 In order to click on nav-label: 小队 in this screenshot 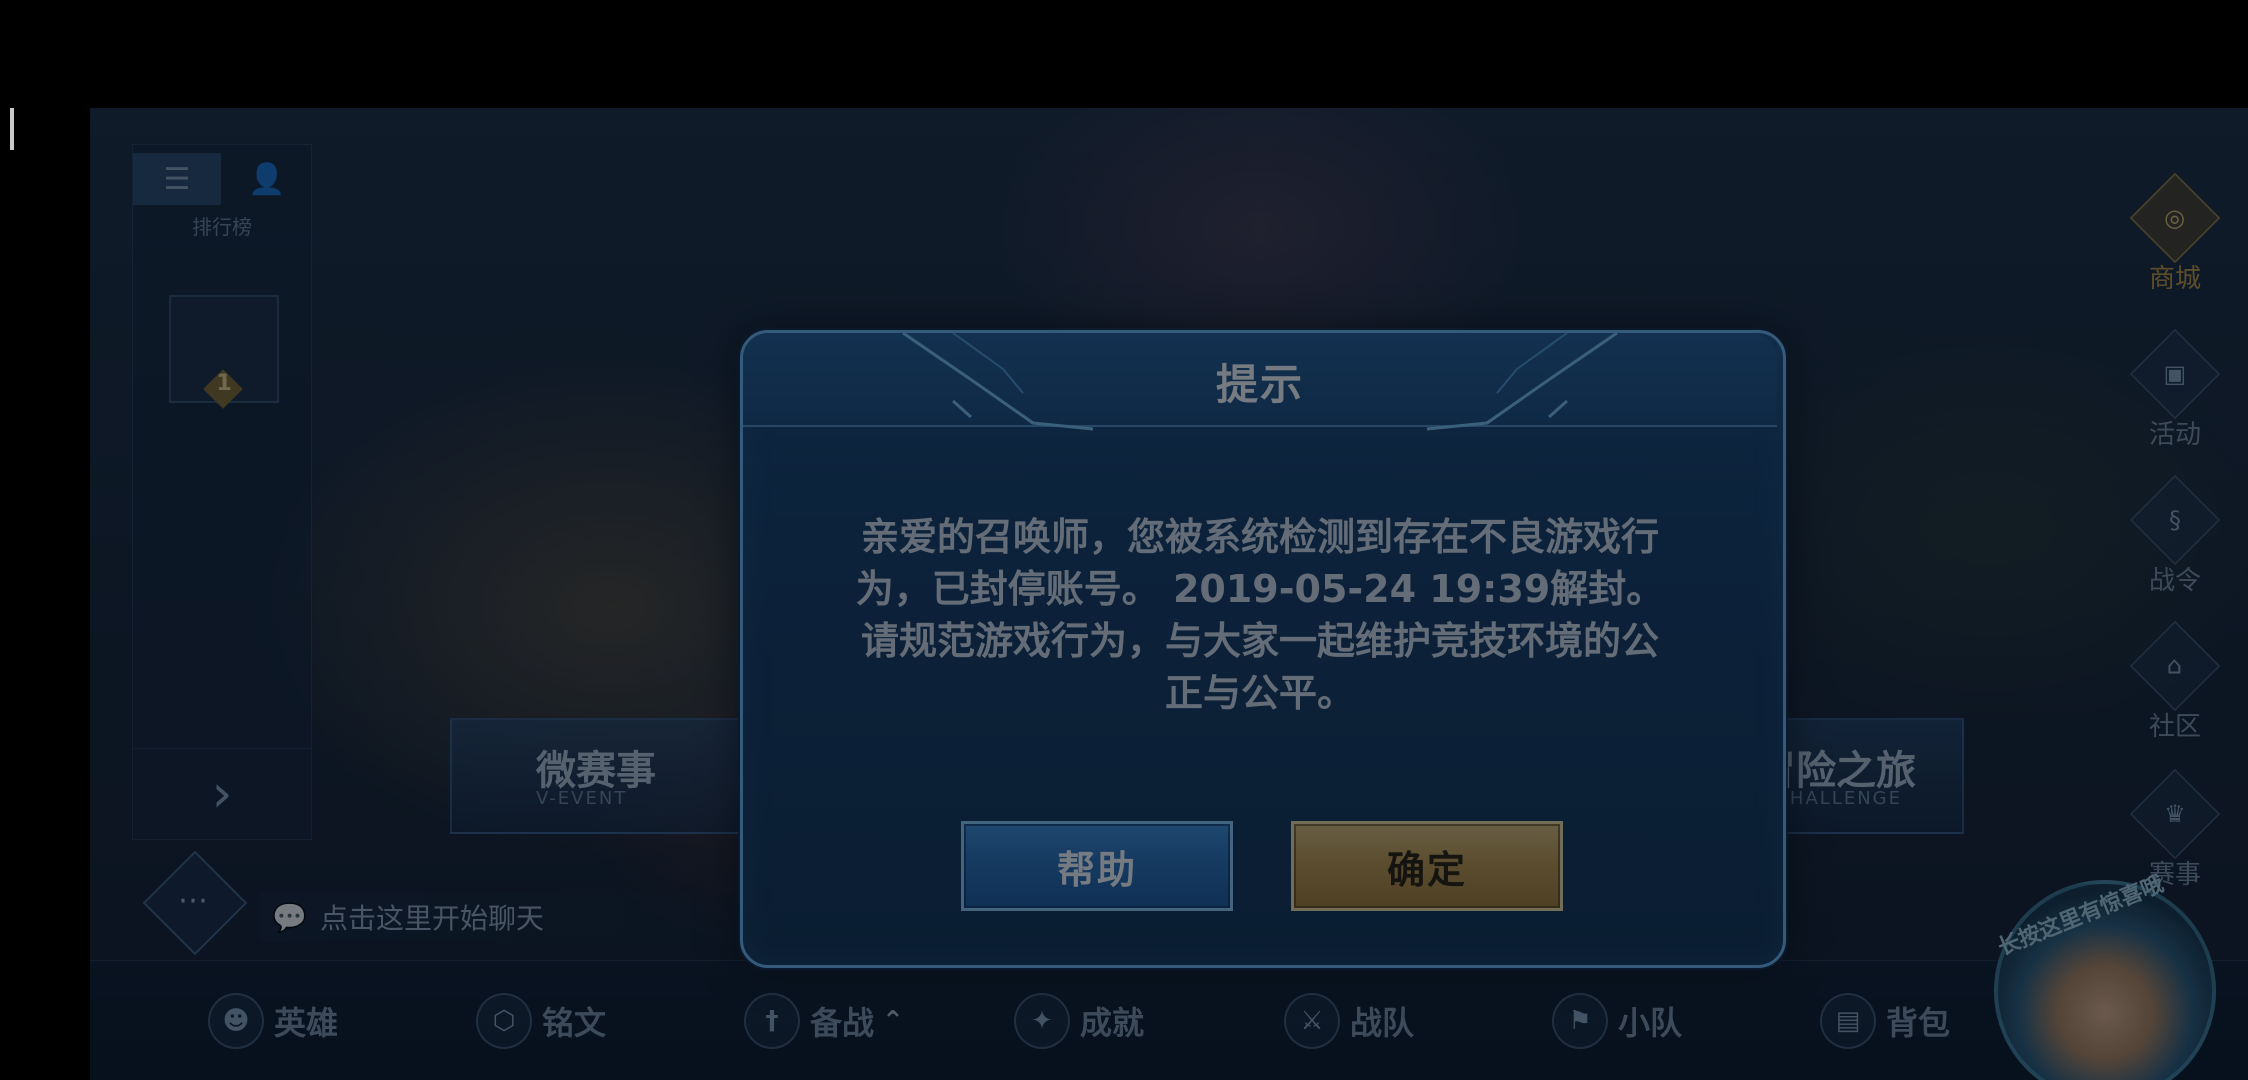, I will do `click(1650, 1023)`.